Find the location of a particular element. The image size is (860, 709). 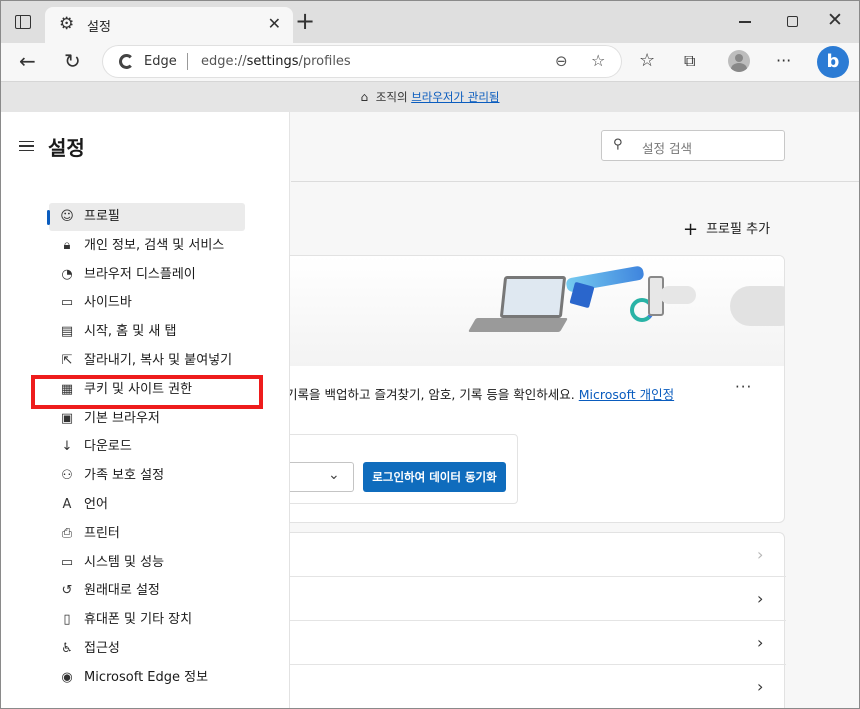

close-tab-icon: ✕ is located at coordinates (274, 23).